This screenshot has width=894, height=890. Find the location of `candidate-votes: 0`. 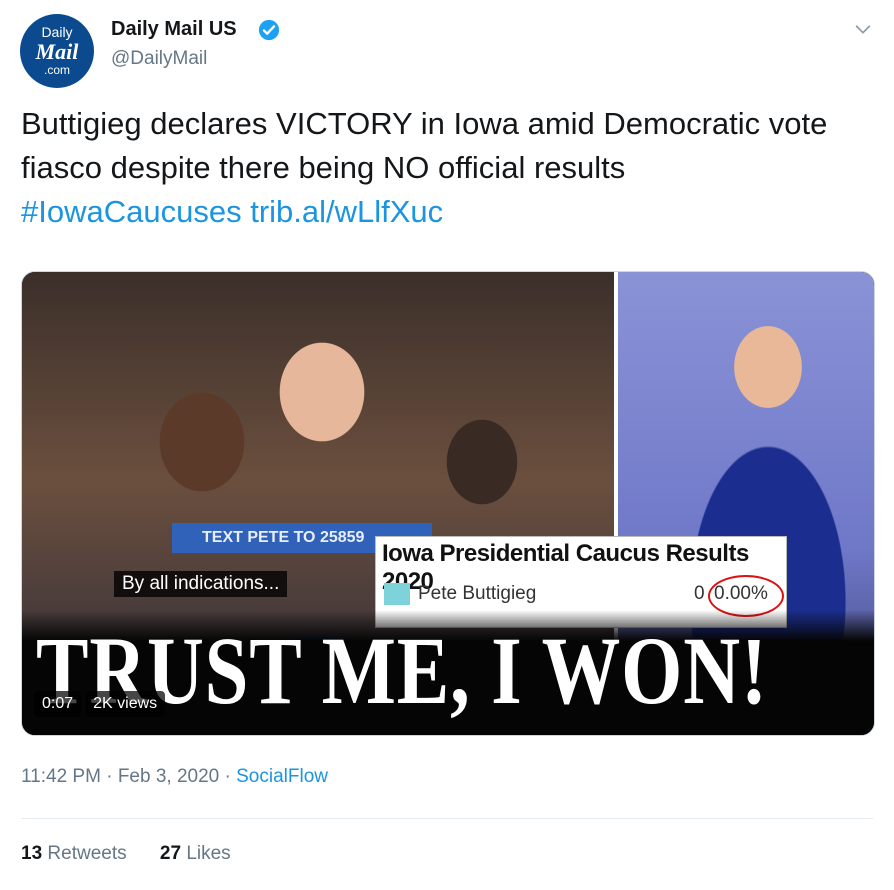

candidate-votes: 0 is located at coordinates (699, 593).